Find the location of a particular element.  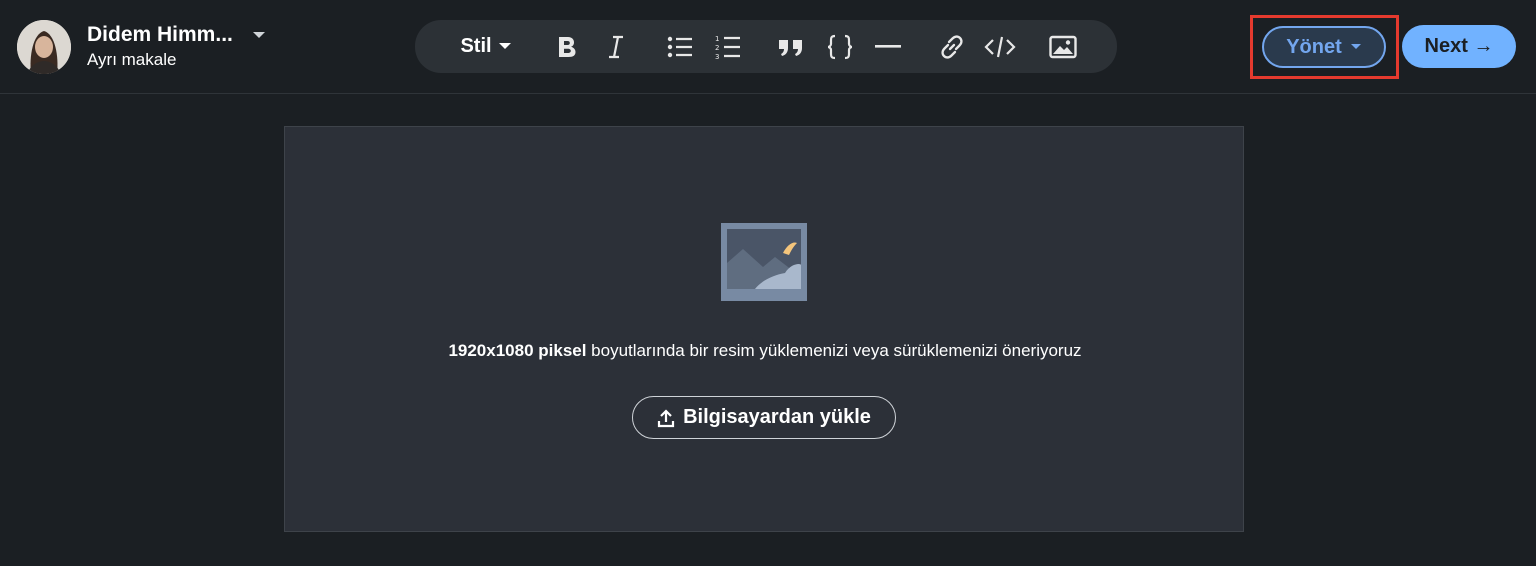

embed-button is located at coordinates (1000, 46).